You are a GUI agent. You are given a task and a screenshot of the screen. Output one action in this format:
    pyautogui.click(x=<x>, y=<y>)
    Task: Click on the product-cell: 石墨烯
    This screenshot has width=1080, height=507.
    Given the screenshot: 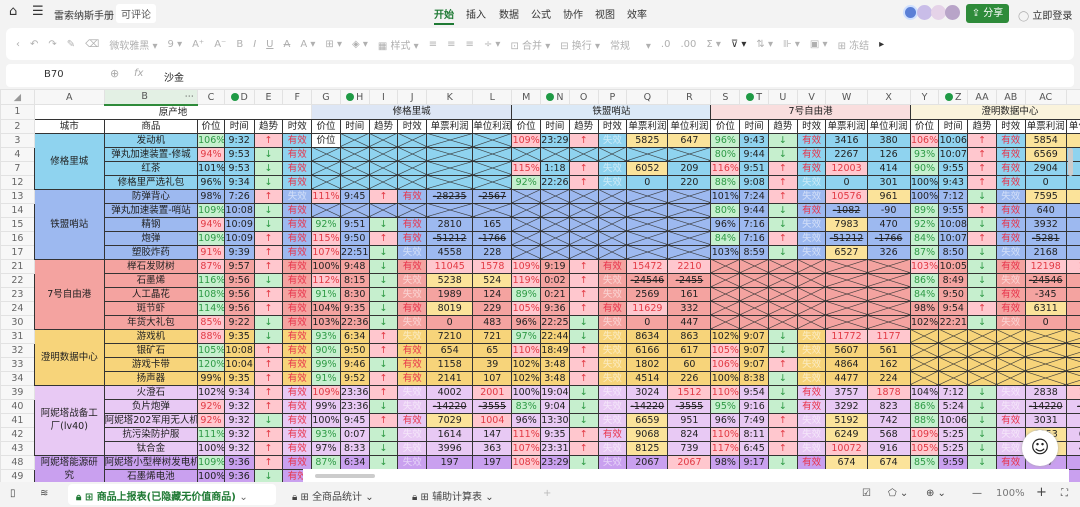 What is the action you would take?
    pyautogui.click(x=151, y=280)
    